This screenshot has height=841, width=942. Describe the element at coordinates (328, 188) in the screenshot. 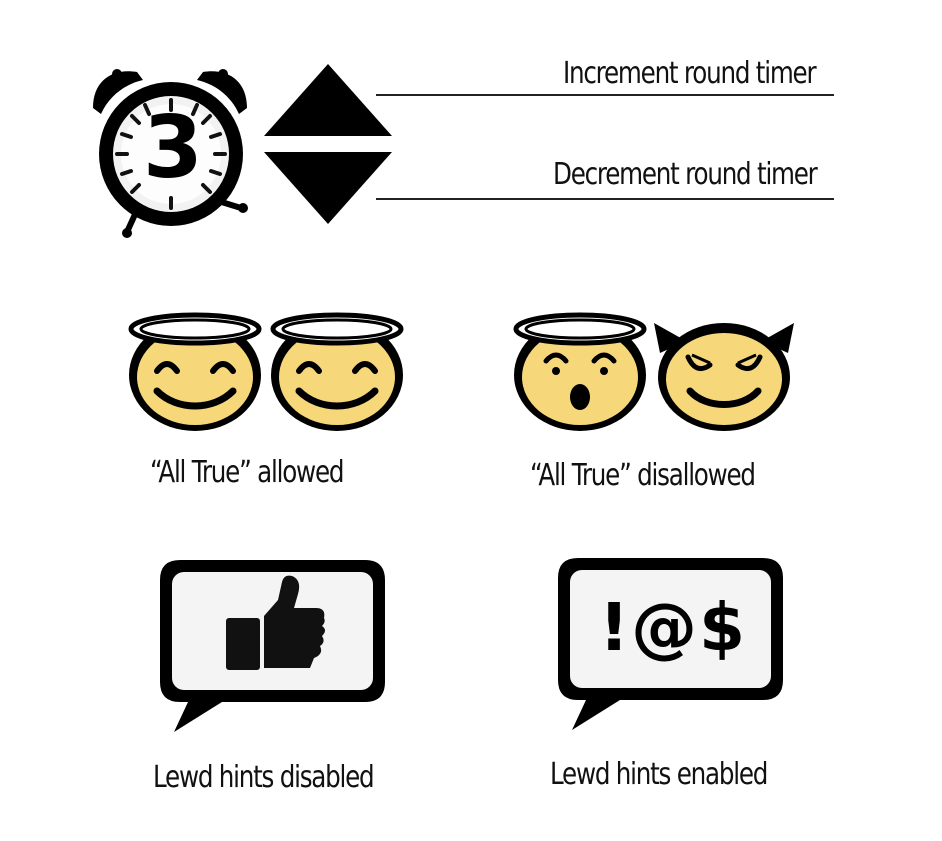

I see `decrement-arrow-icon` at that location.